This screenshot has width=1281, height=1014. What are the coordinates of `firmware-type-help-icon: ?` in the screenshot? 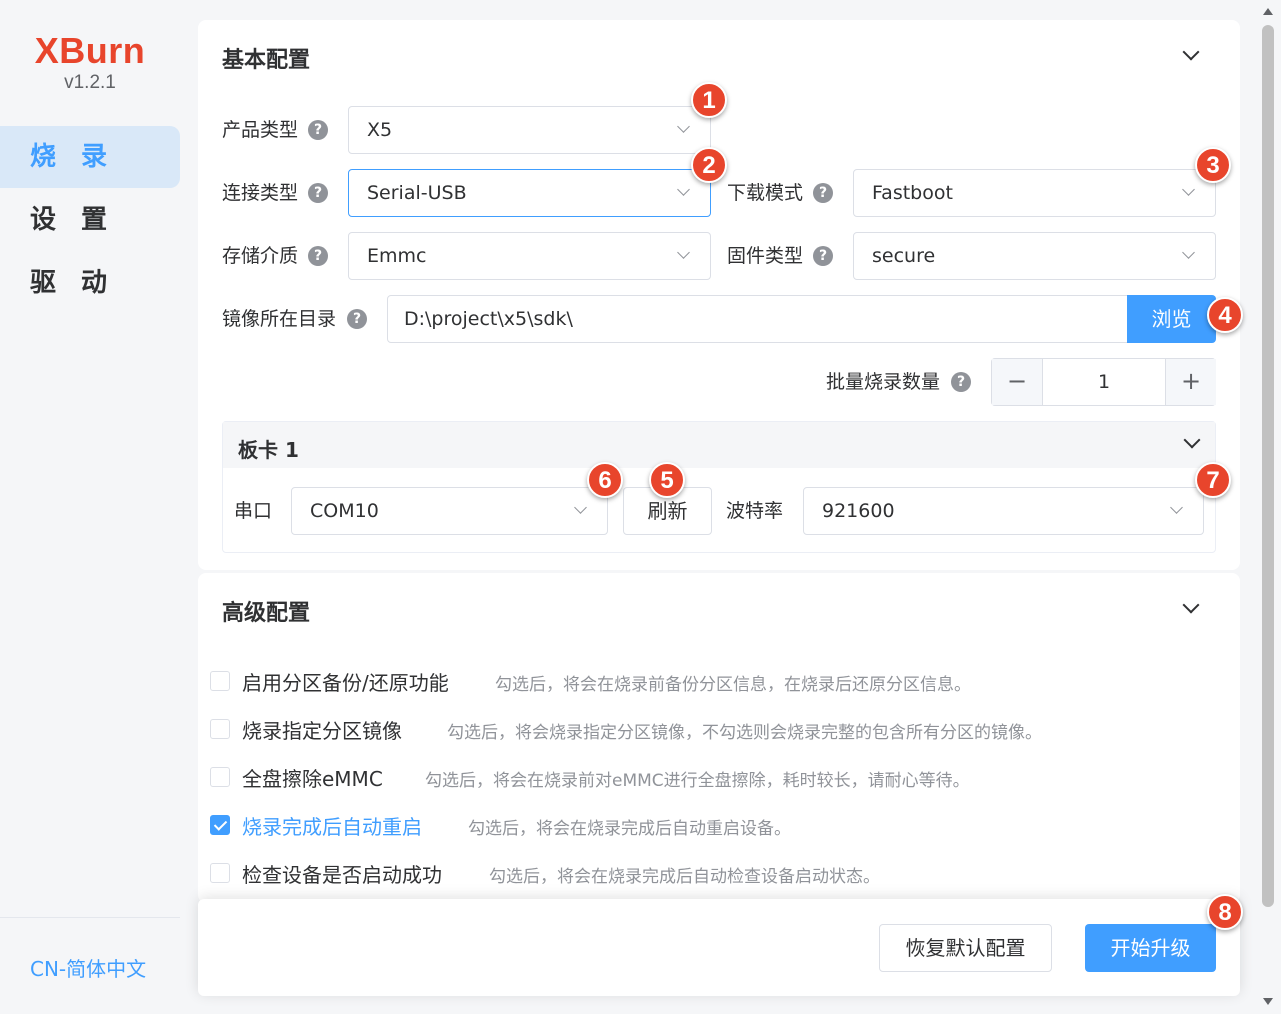 It's located at (823, 256).